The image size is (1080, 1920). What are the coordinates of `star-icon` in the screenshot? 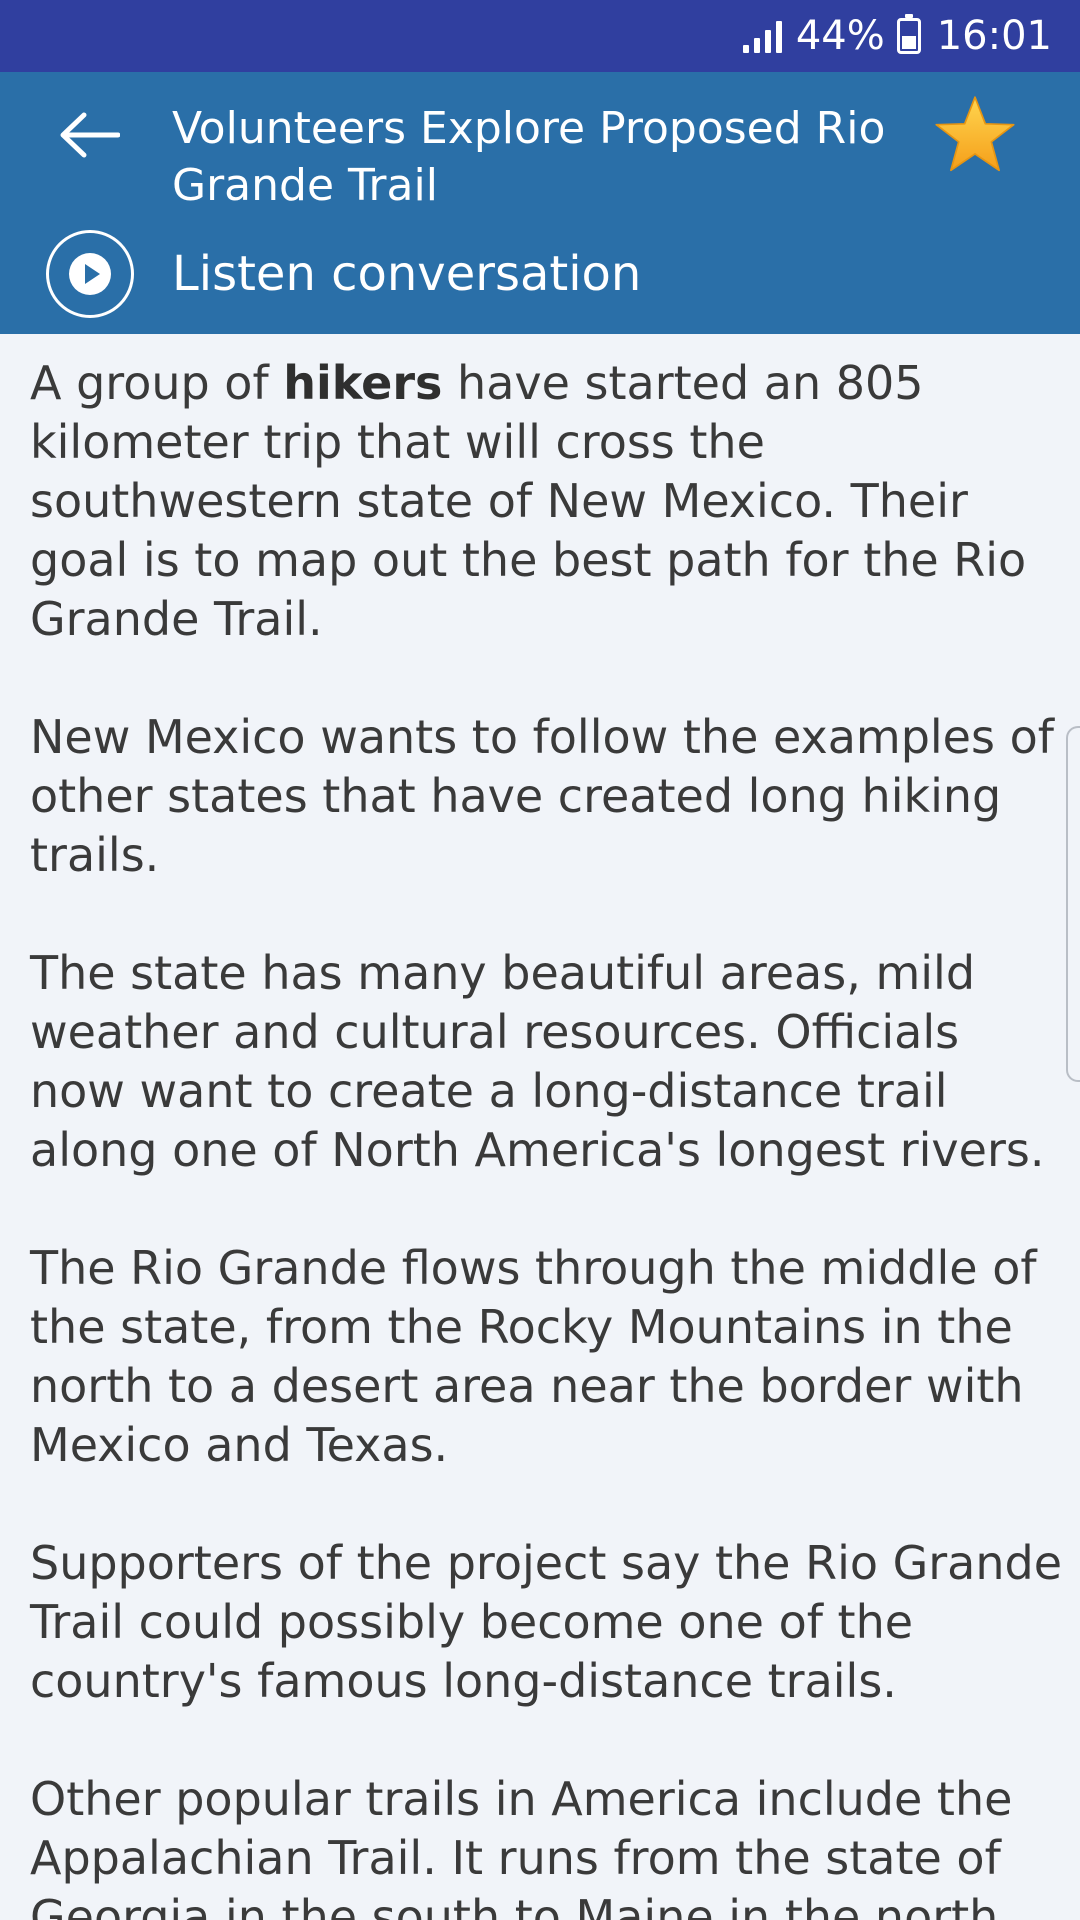 It's located at (975, 134).